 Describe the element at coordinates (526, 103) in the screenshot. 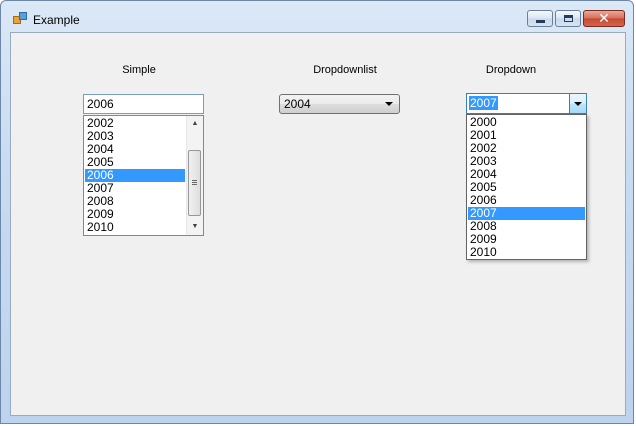

I see `dropdown-combo: 2007` at that location.